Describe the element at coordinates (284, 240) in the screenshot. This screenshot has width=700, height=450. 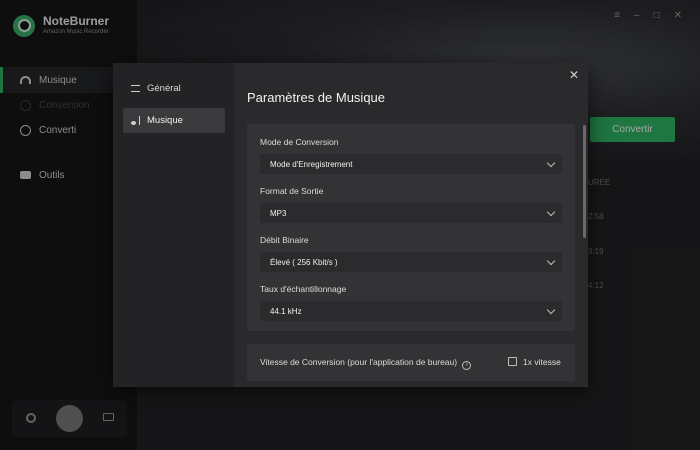
I see `bitrate-label: Débit Binaire` at that location.